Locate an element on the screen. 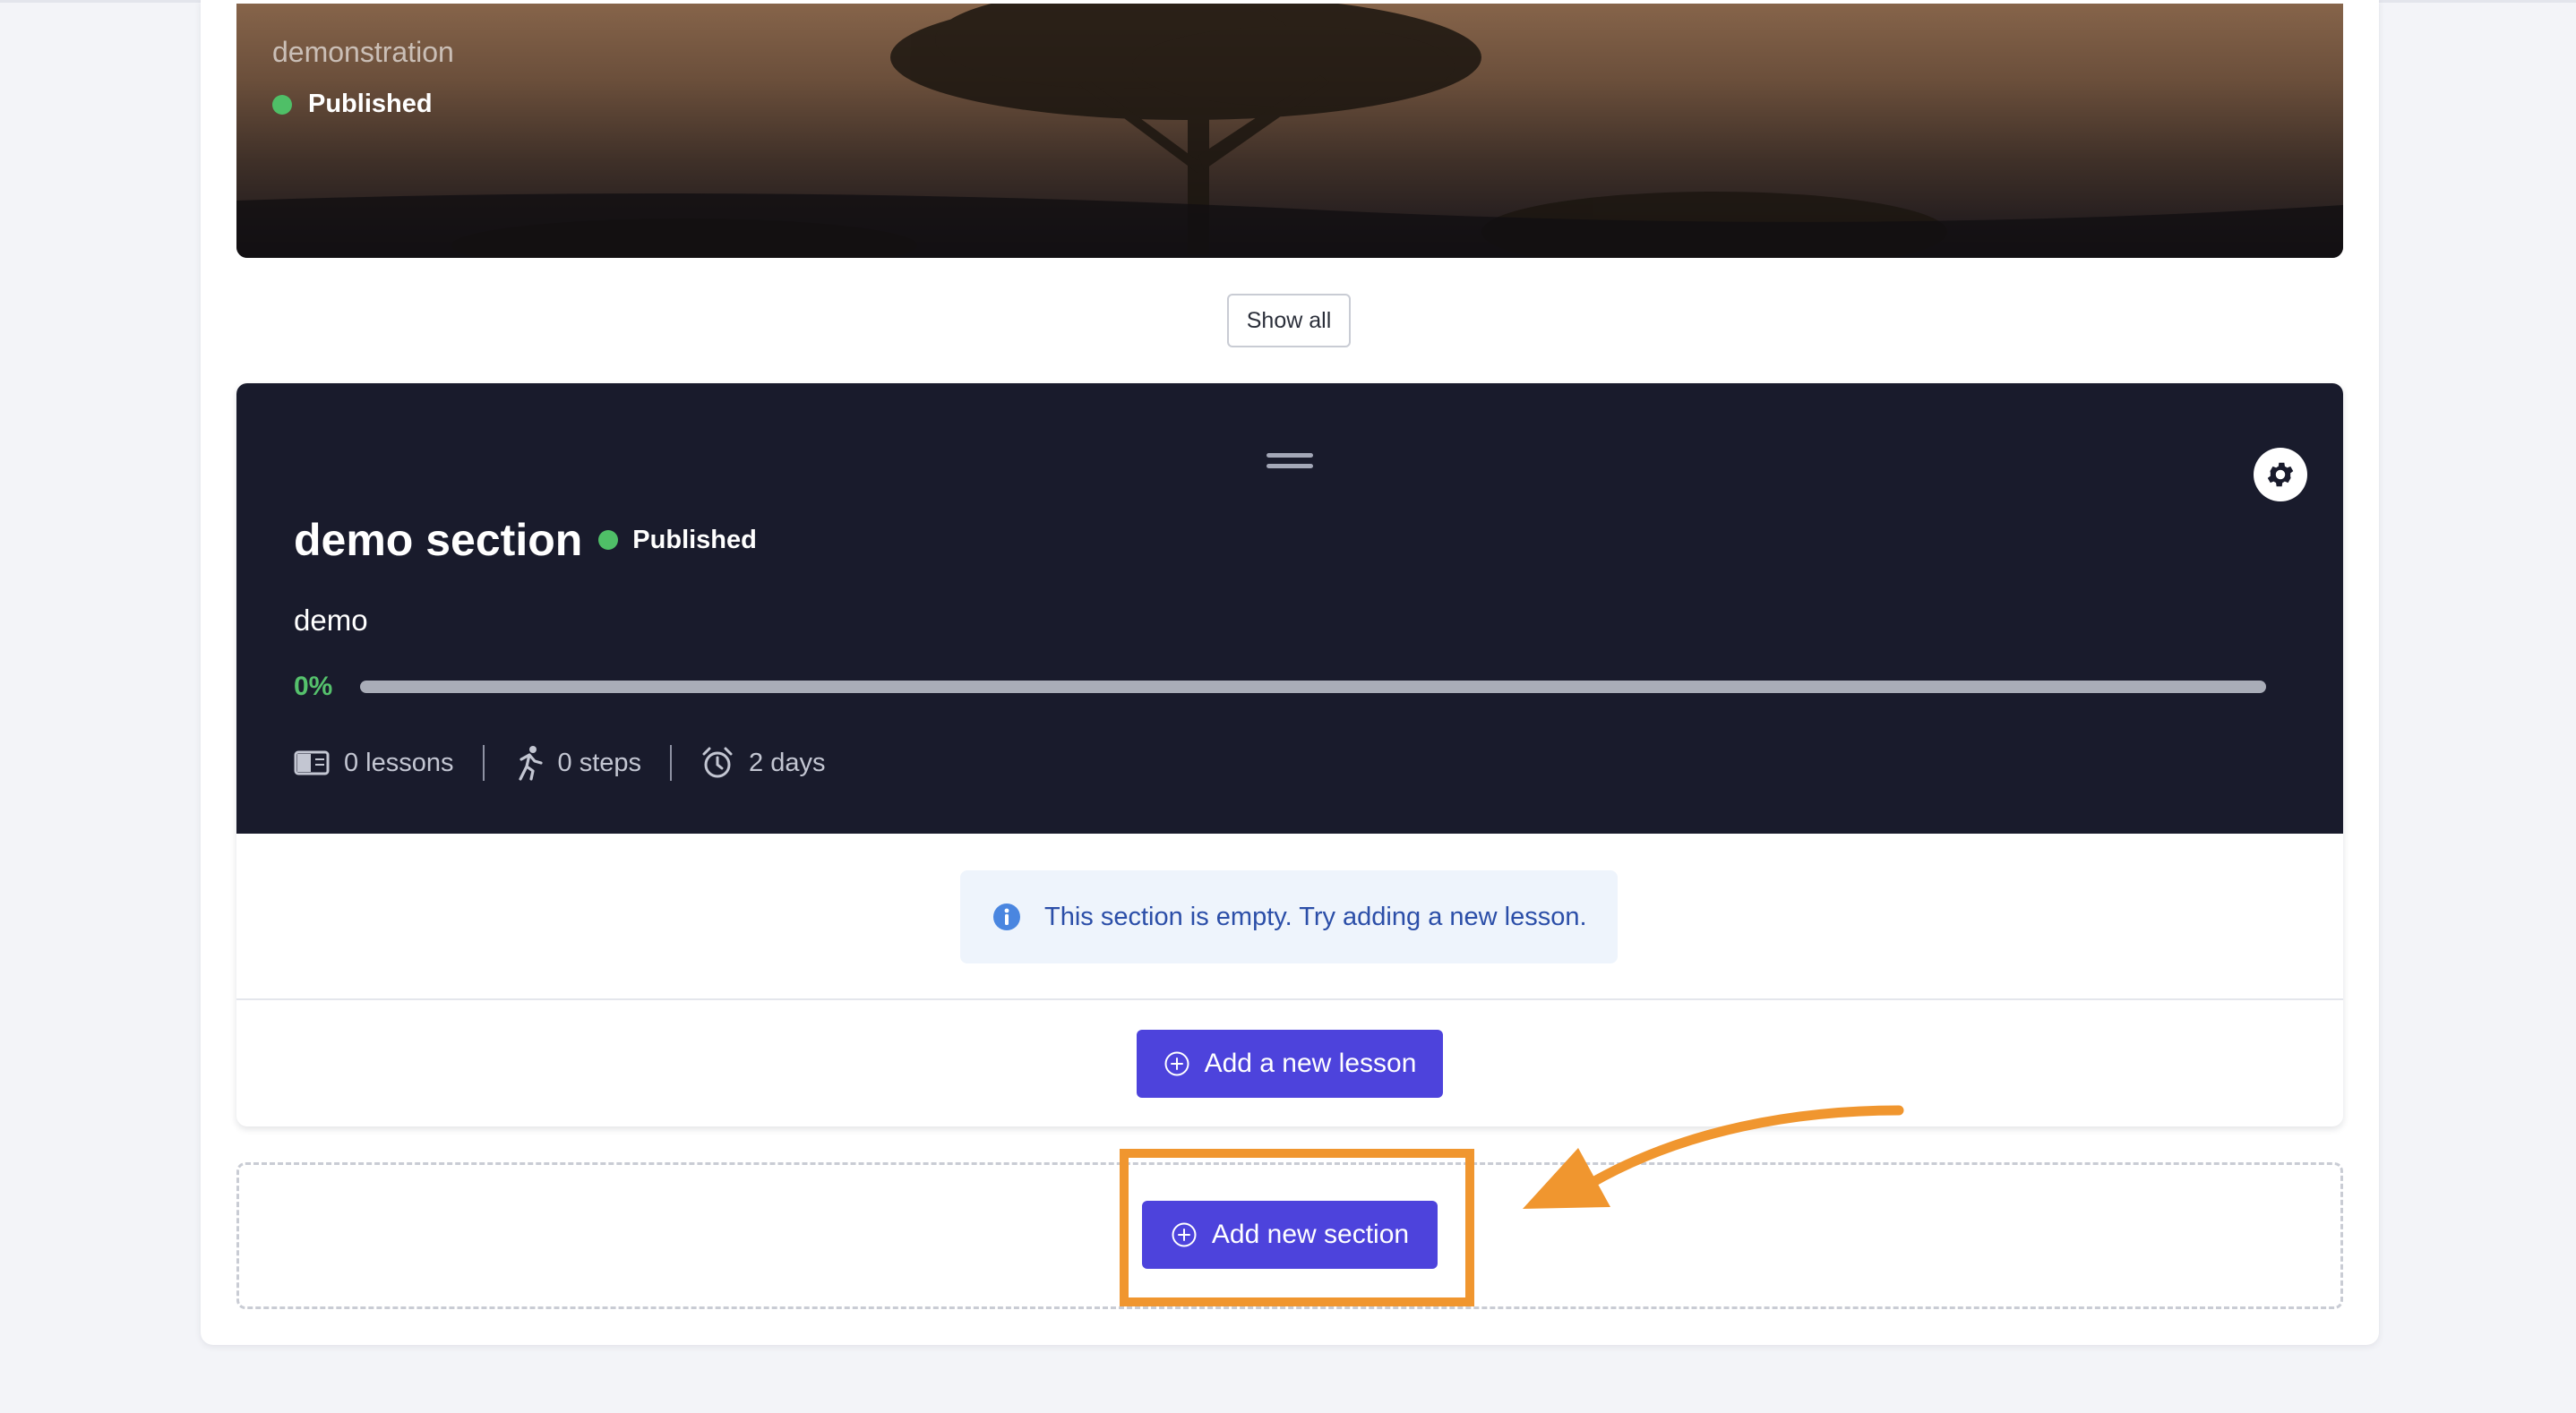  hero-banner: demonstration Published is located at coordinates (1289, 131).